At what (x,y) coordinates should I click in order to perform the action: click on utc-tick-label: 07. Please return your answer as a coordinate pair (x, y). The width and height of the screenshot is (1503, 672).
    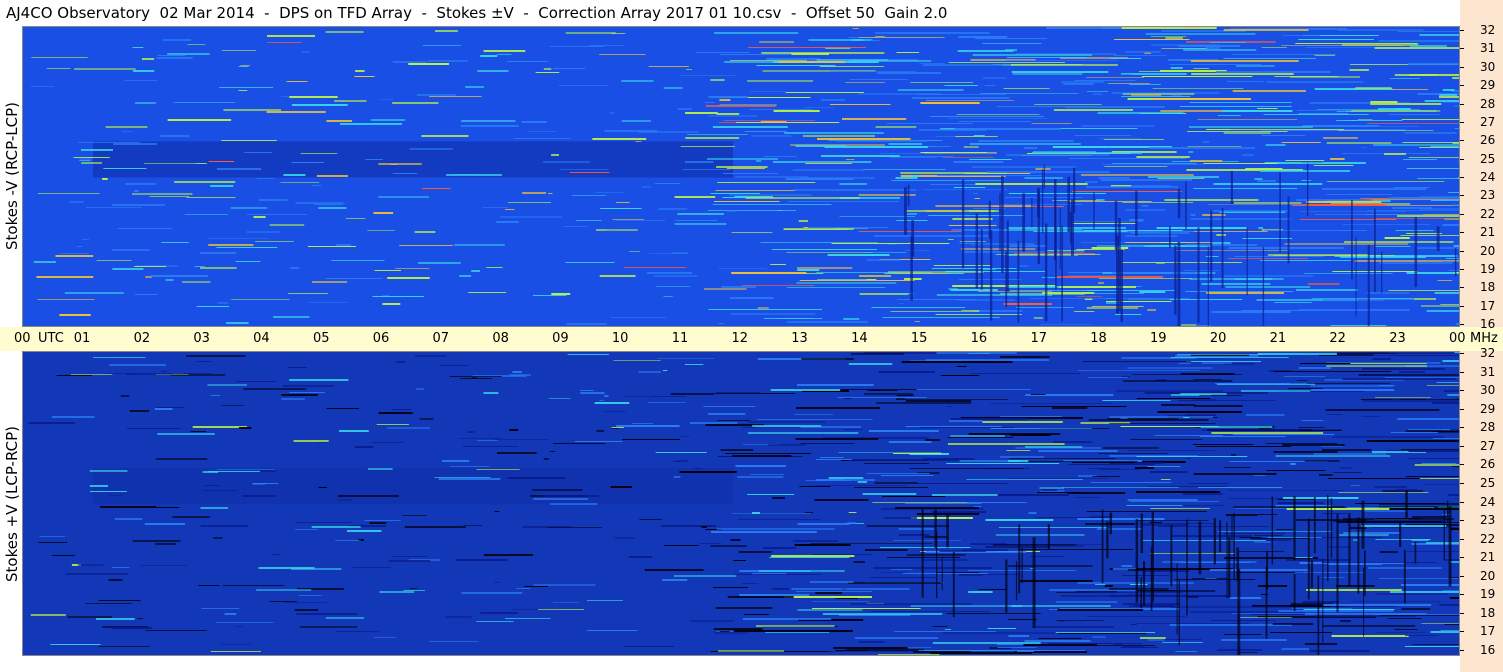
    Looking at the image, I should click on (441, 338).